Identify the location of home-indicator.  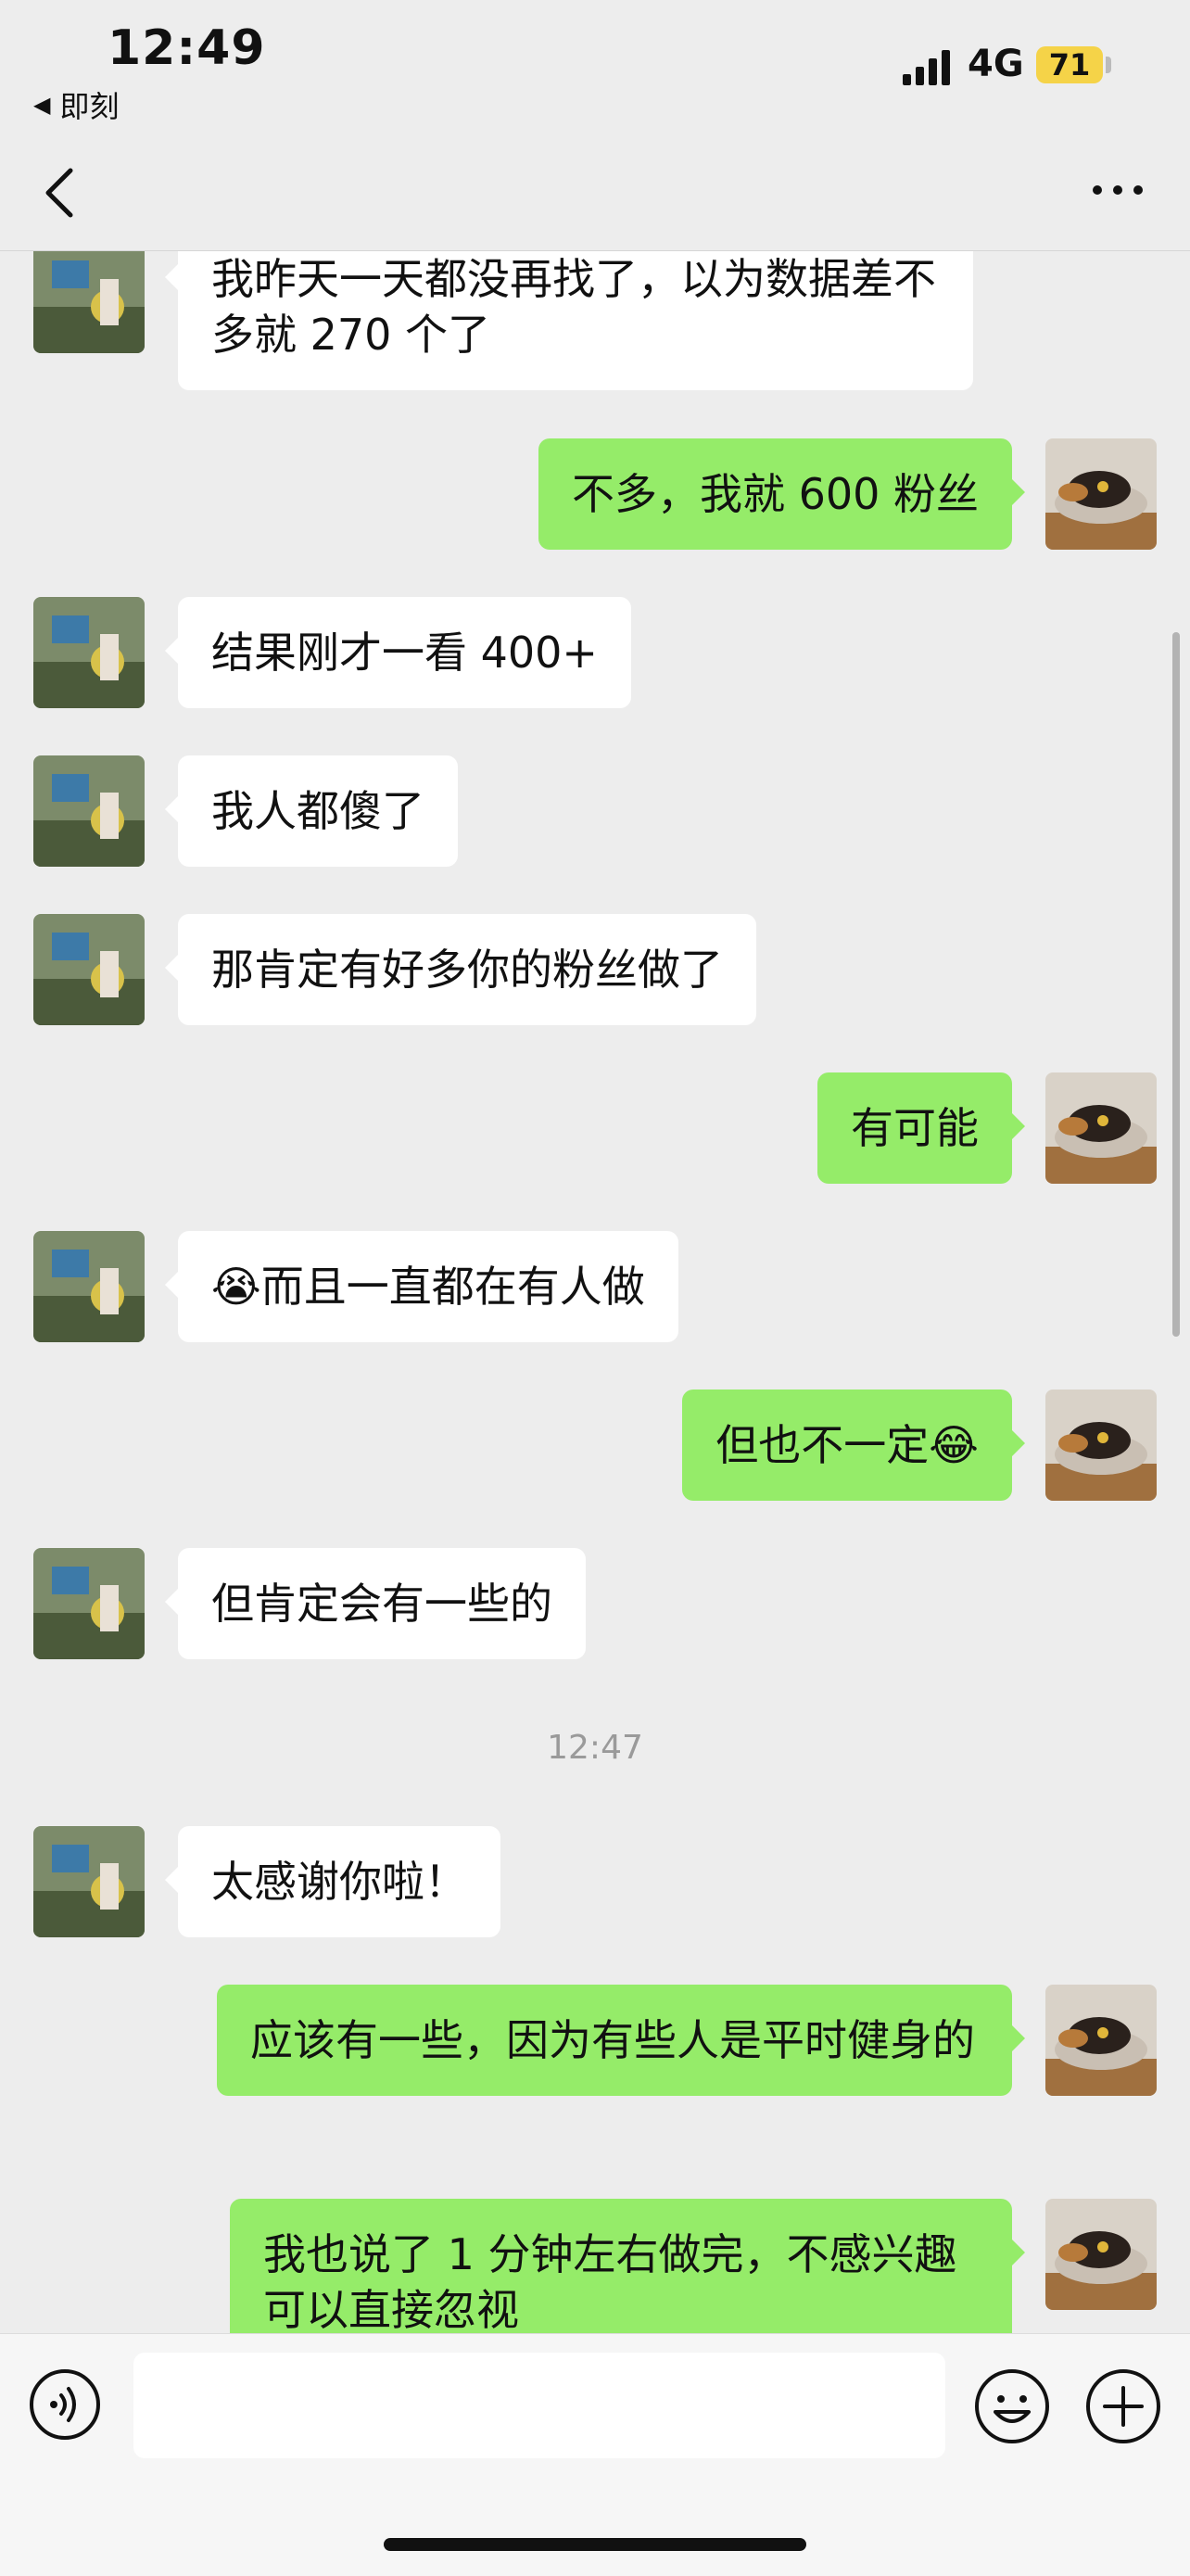
(595, 2544).